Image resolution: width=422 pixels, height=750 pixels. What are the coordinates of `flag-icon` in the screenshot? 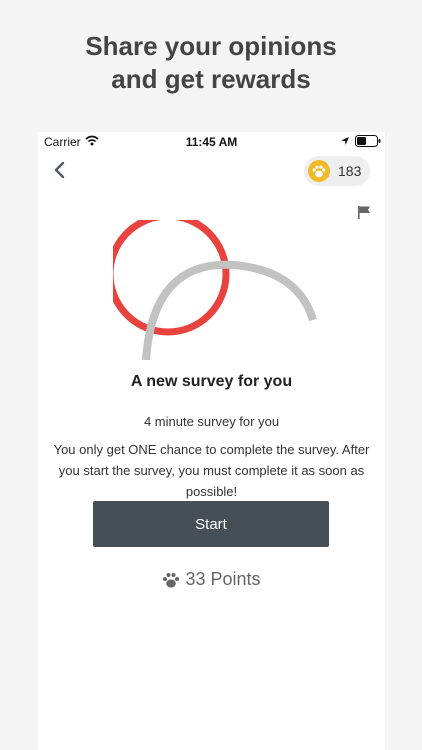 It's located at (364, 212).